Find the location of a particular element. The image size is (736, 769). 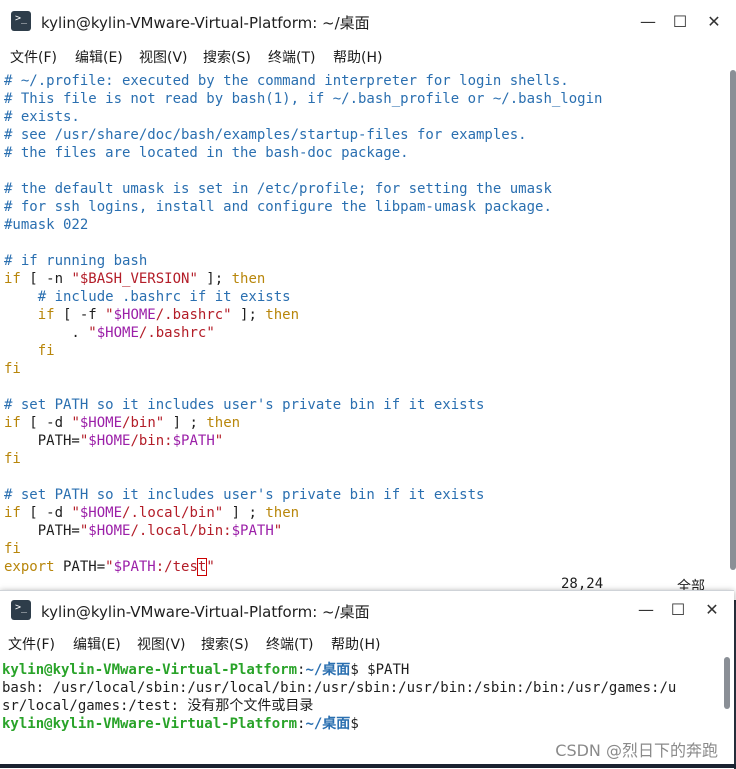

editor-line: export PATH="$PATH:/test" is located at coordinates (109, 567).